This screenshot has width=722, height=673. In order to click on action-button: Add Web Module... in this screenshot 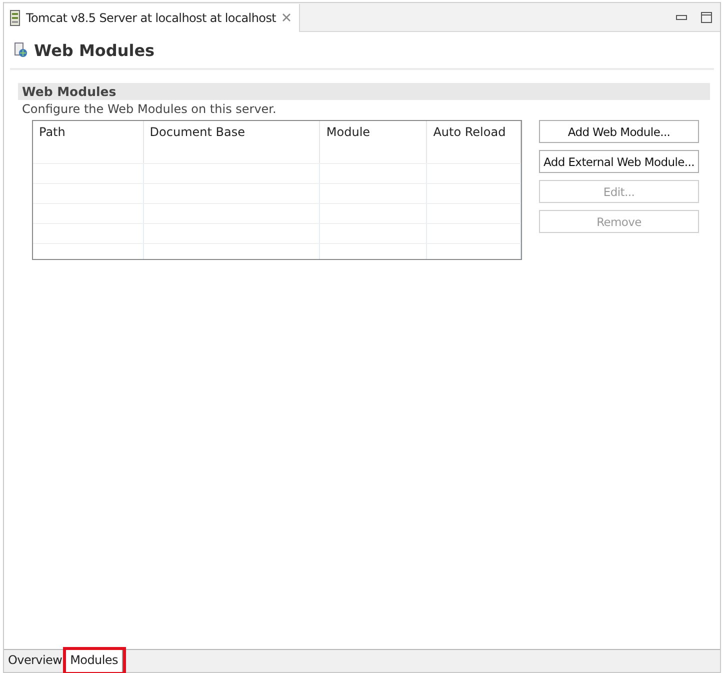, I will do `click(619, 131)`.